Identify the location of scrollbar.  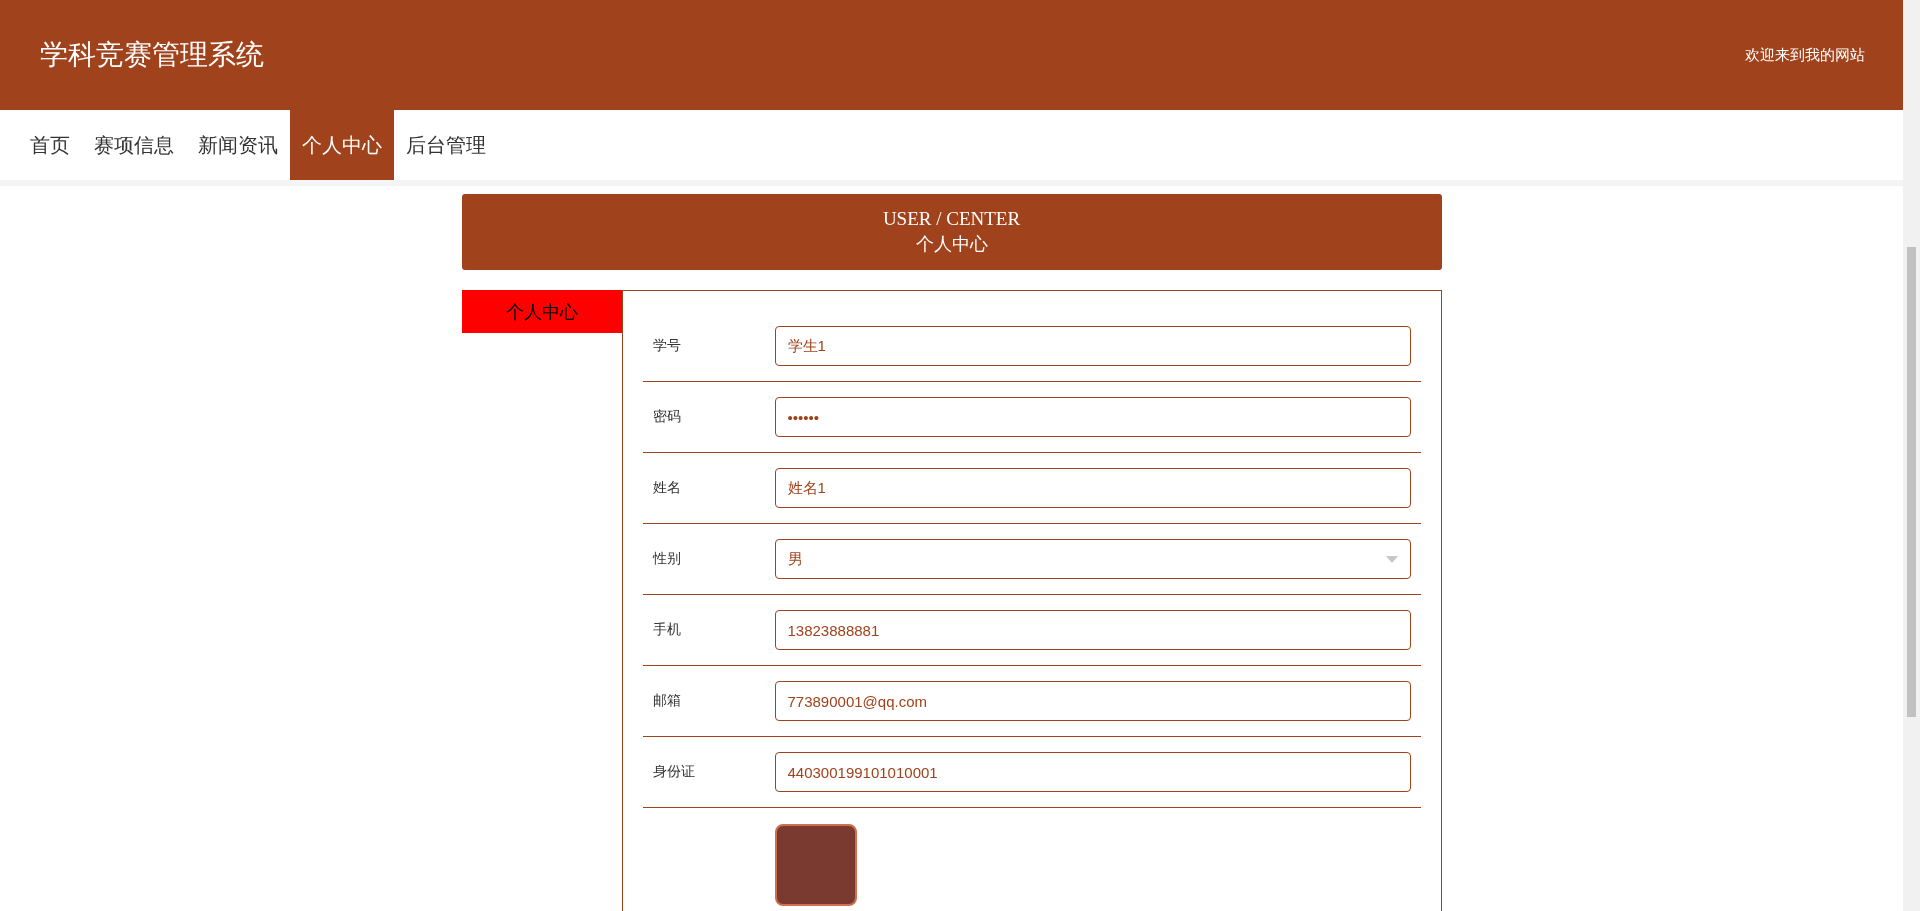
(1911, 455).